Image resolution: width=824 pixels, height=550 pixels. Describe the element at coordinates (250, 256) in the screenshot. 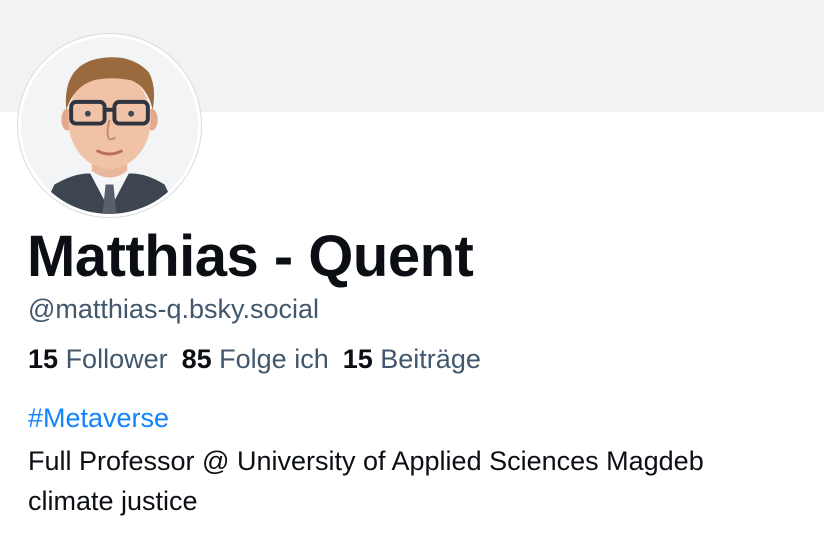

I see `display-name: Matthias - Quent` at that location.